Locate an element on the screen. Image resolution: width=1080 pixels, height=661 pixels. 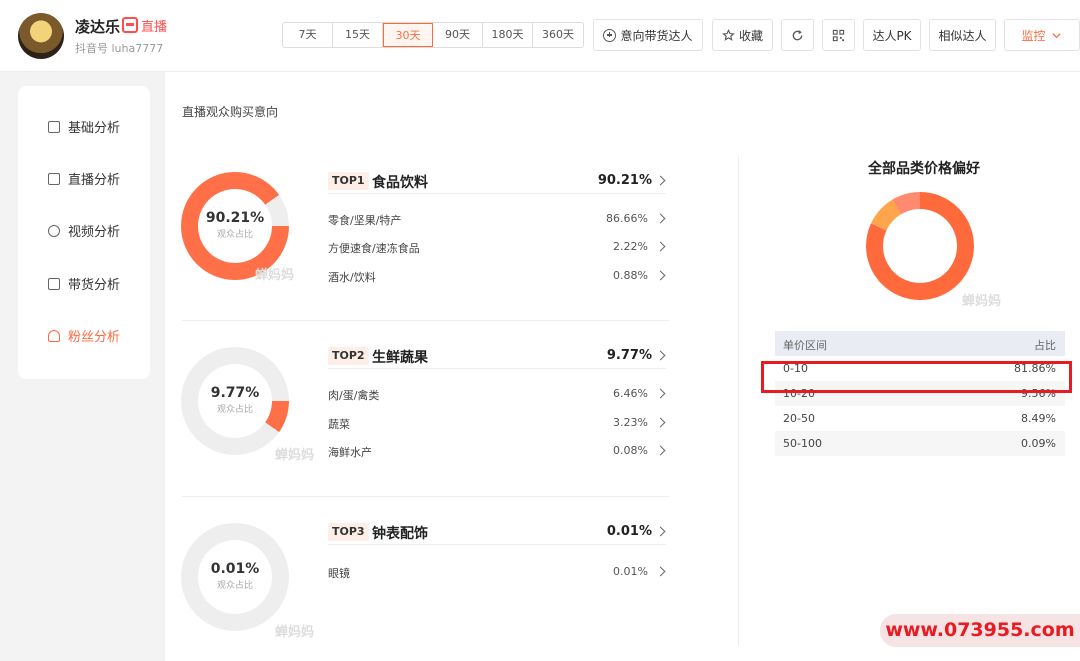
live-icon is located at coordinates (54, 178).